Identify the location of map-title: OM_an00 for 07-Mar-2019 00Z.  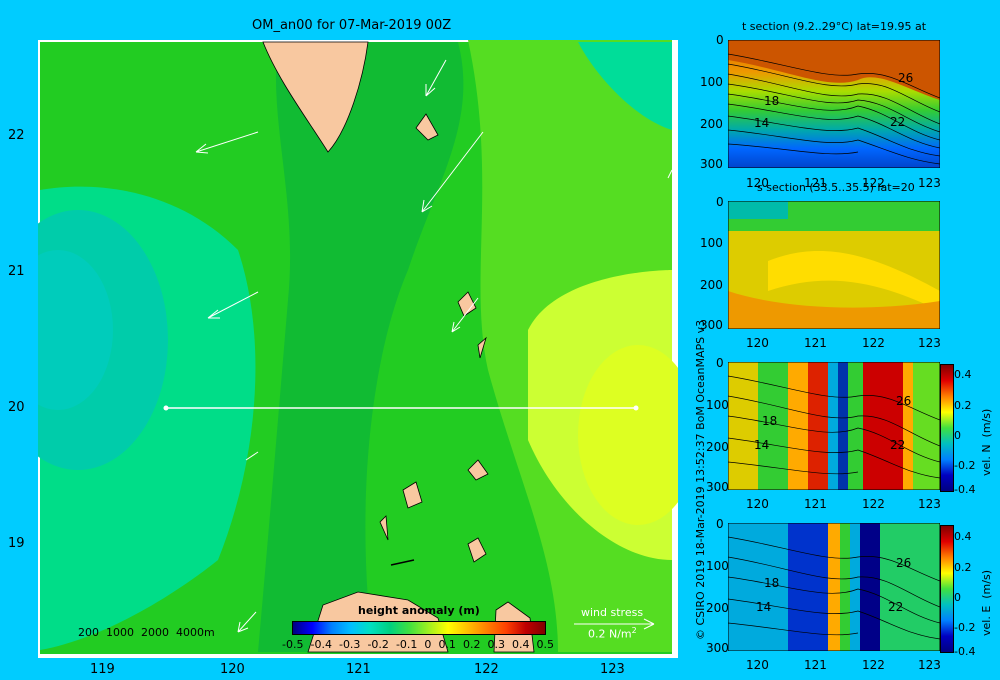
(352, 25).